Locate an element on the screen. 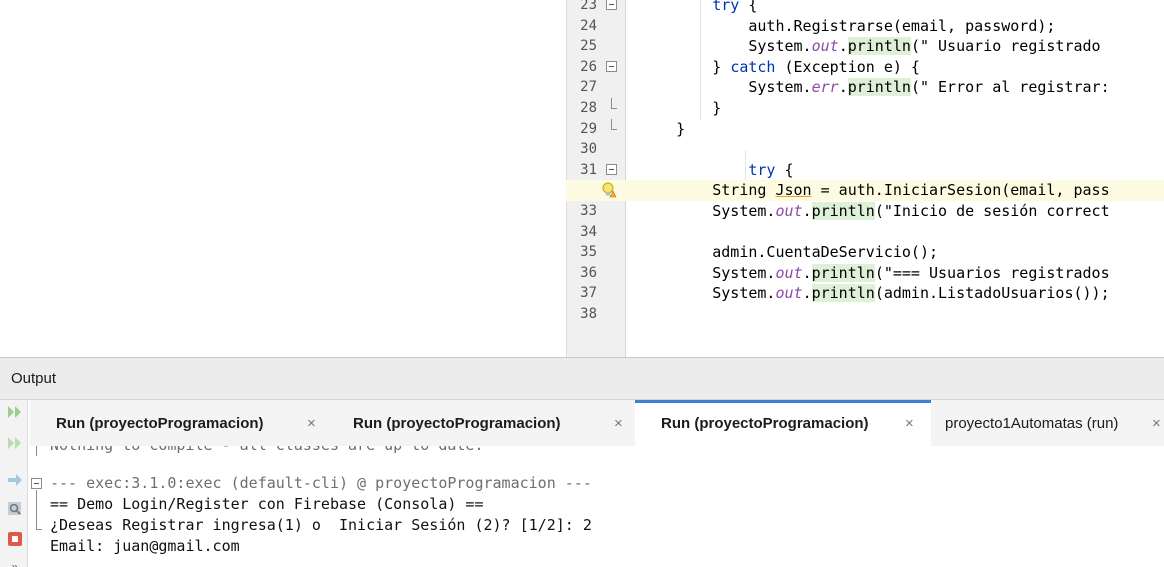 Image resolution: width=1164 pixels, height=567 pixels. code-token: admin.CuentaDeServicio(); is located at coordinates (789, 252).